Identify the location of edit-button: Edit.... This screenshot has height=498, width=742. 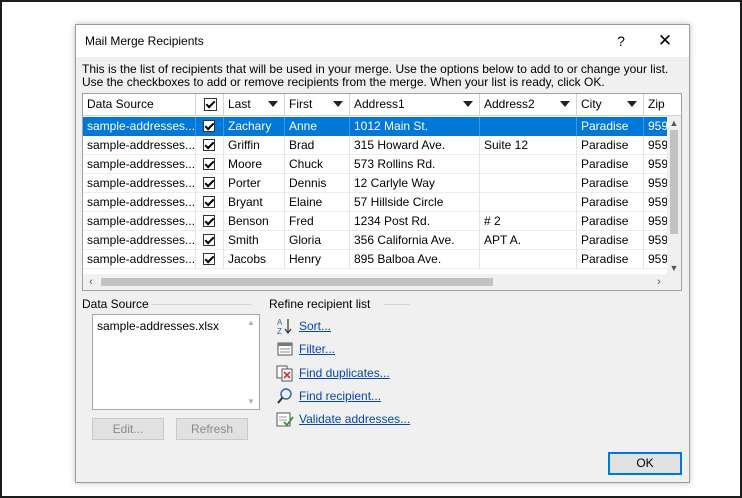
(128, 429).